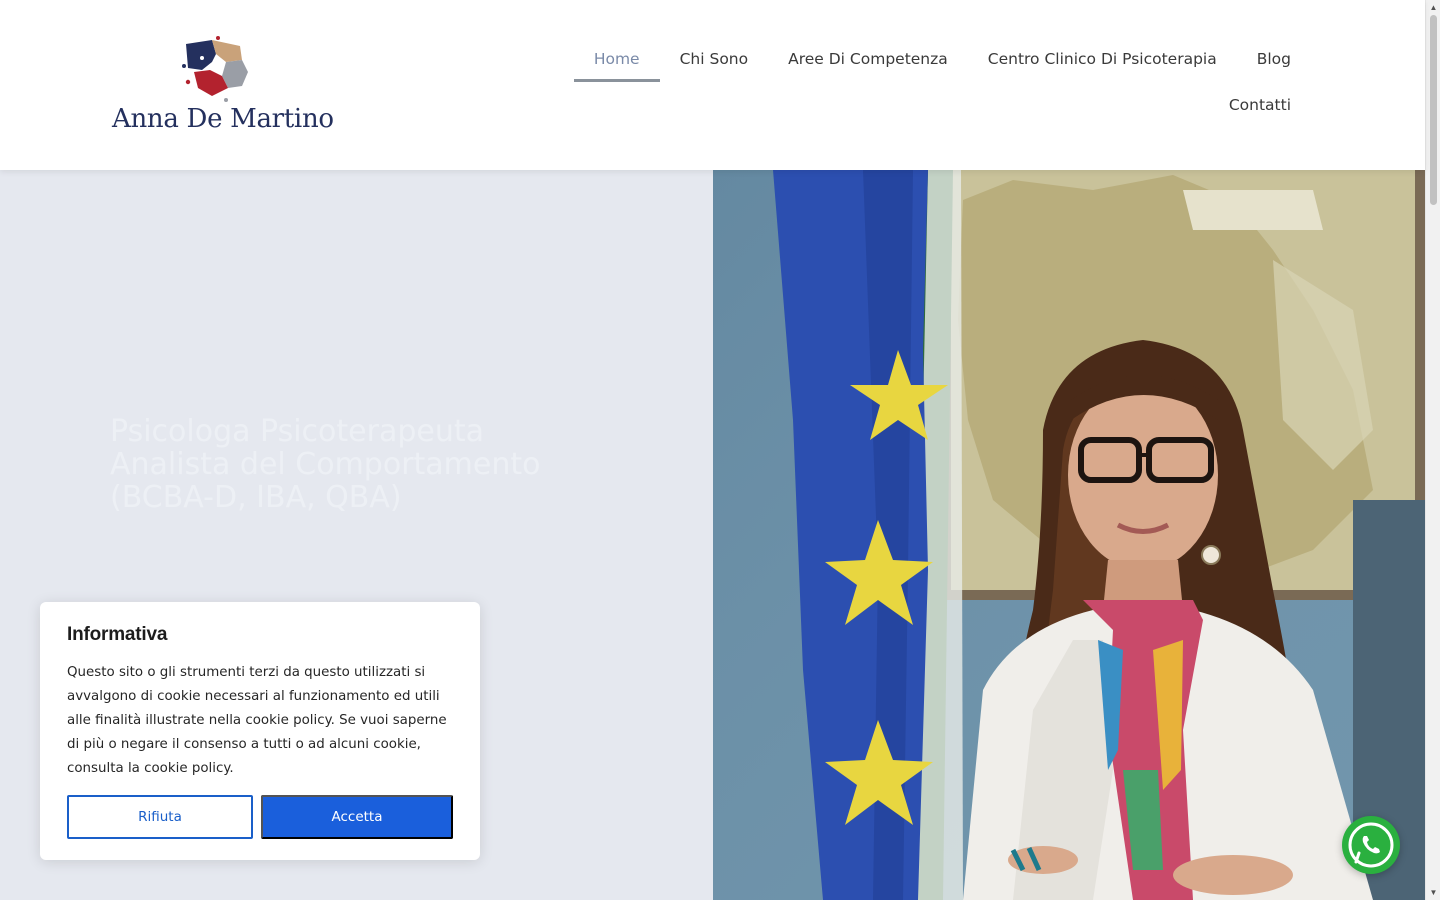  Describe the element at coordinates (1433, 892) in the screenshot. I see `scroll-down-arrow-icon: ▼` at that location.